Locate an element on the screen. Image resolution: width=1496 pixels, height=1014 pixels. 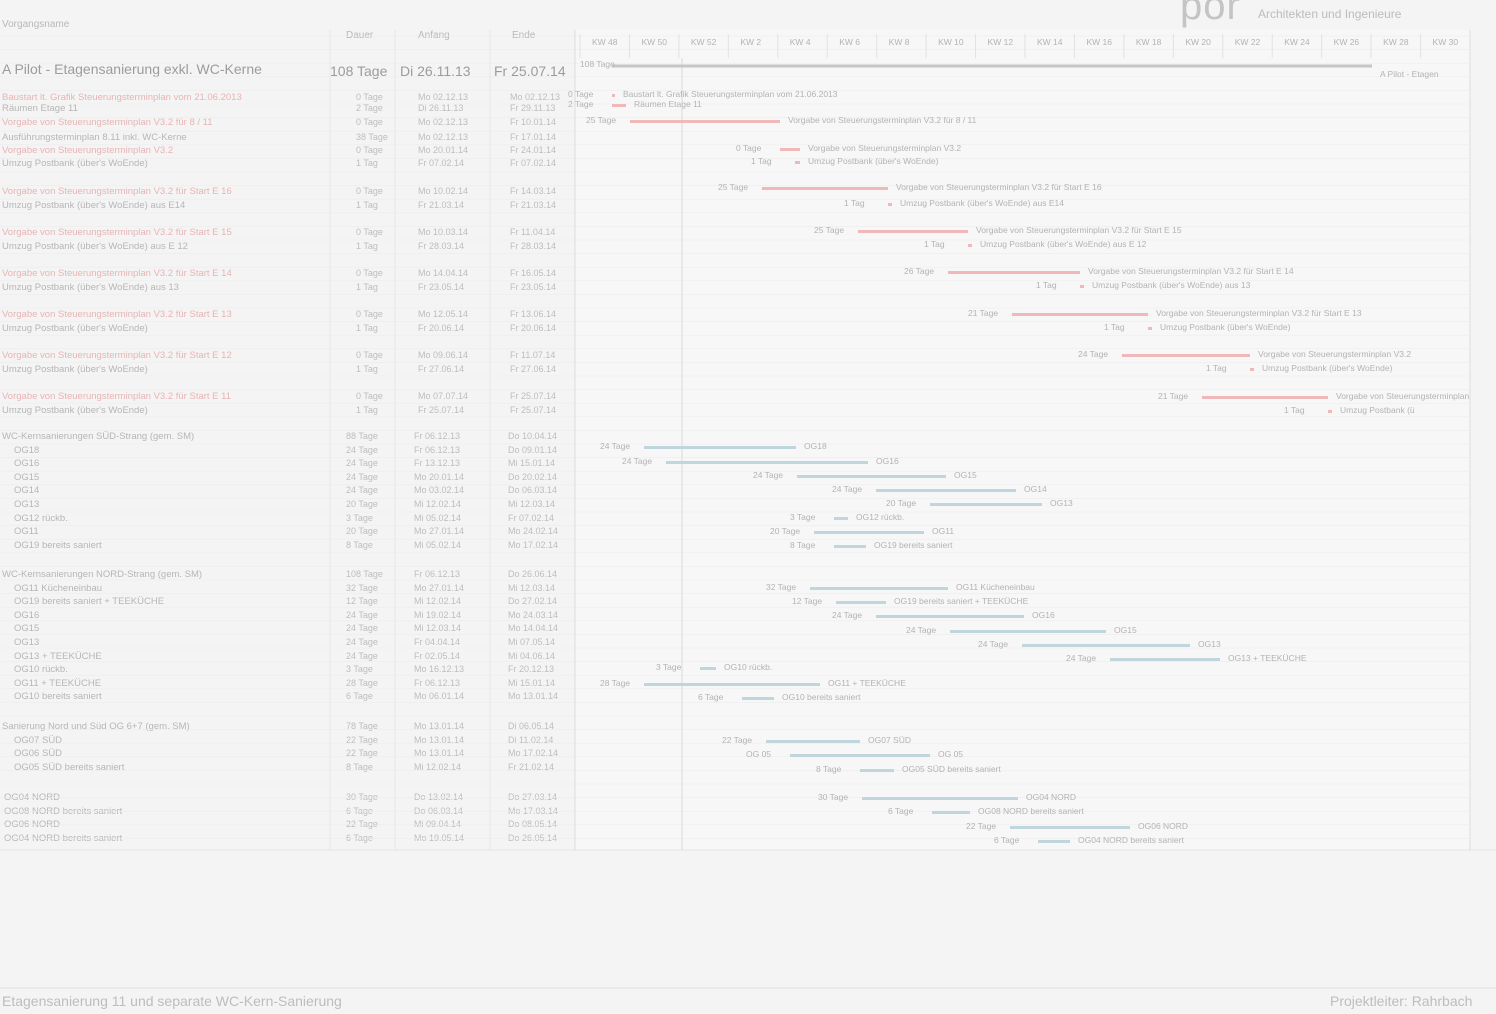
gantt-bar-name: Umzug Postbank (über's WoEnde) aus E14 is located at coordinates (982, 203).